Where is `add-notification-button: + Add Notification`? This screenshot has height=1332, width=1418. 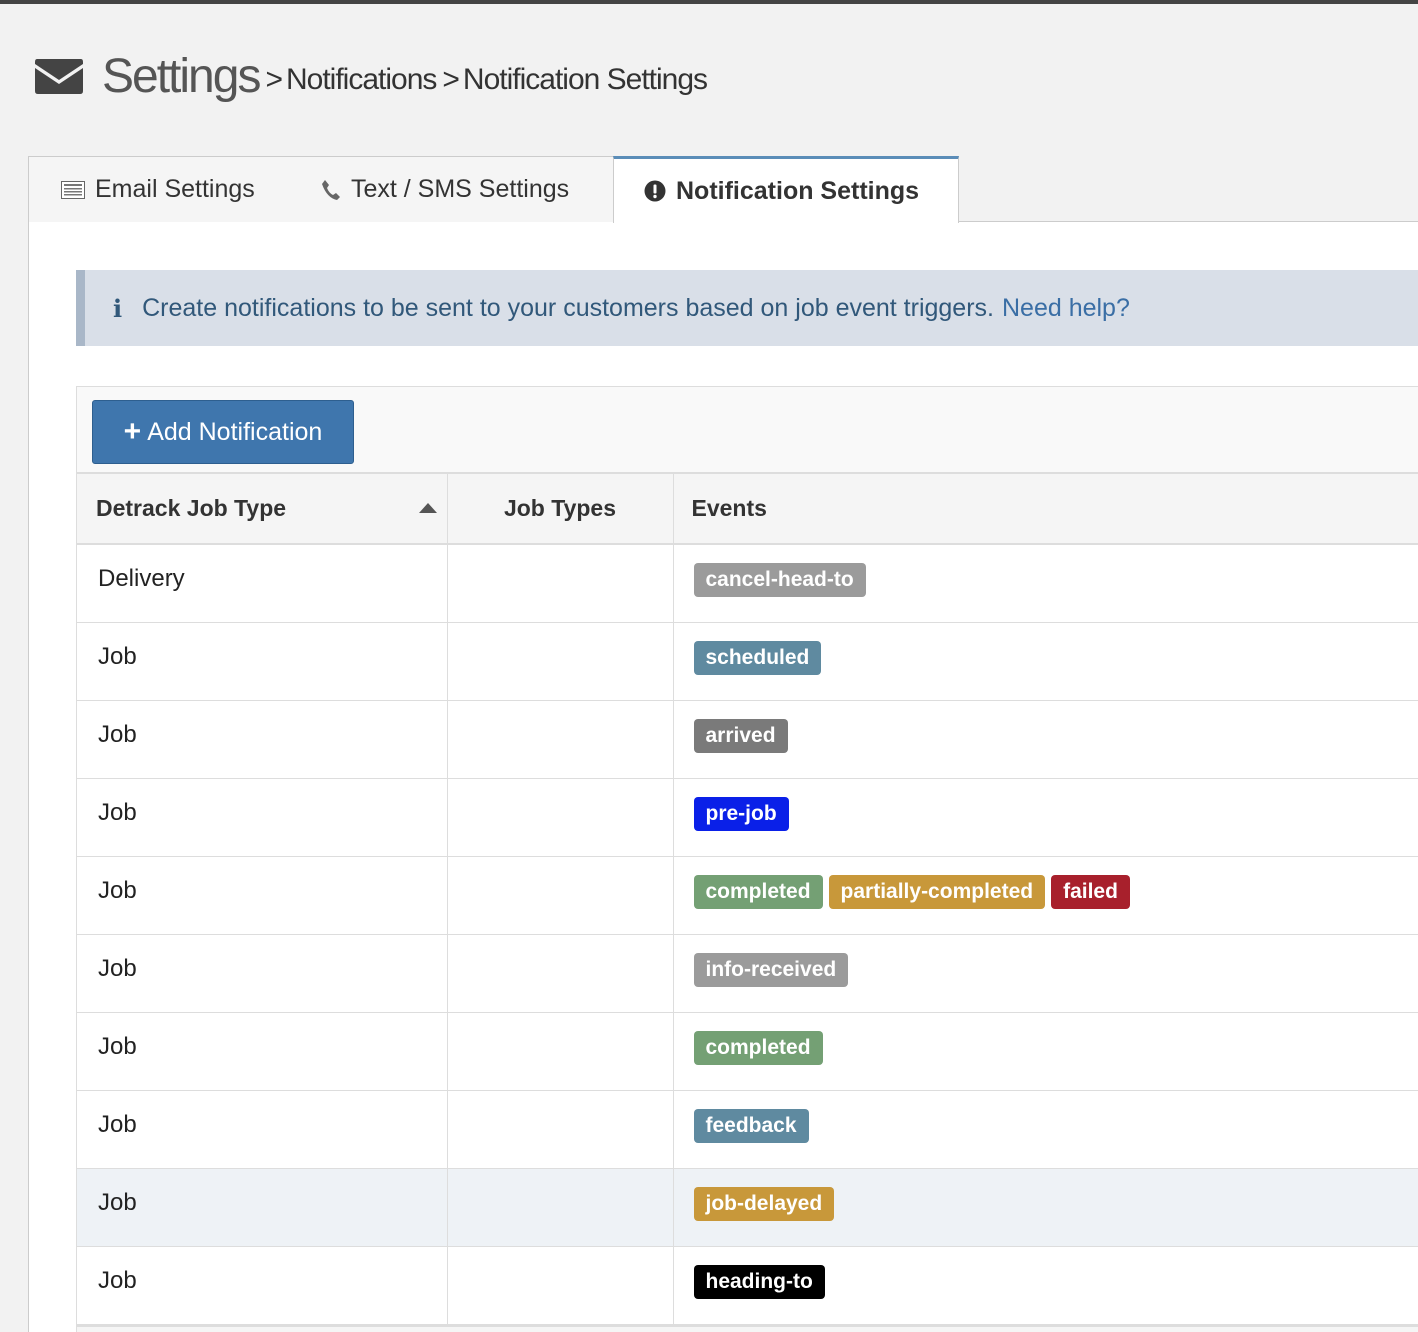
add-notification-button: + Add Notification is located at coordinates (223, 432).